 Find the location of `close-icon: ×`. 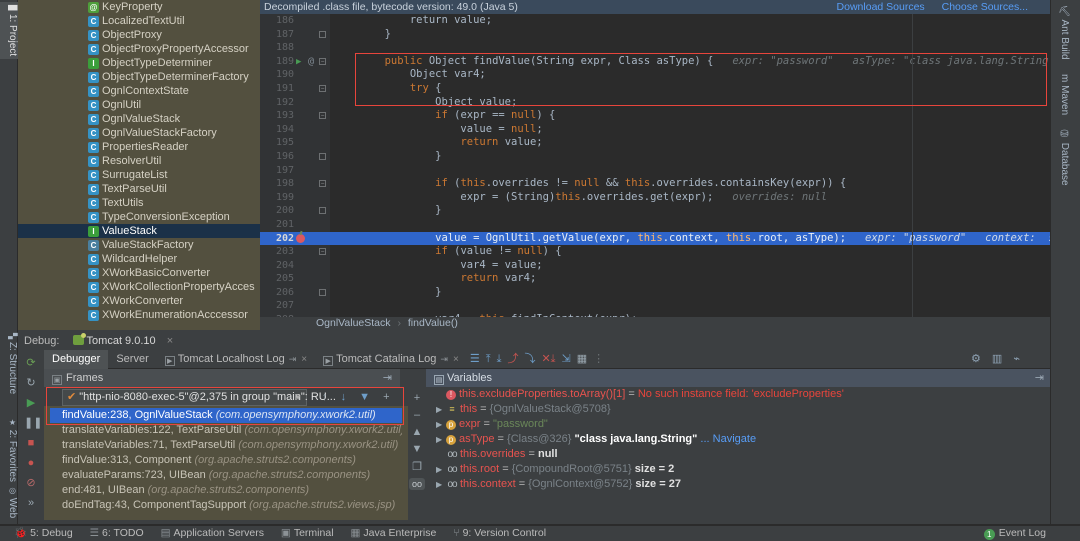

close-icon: × is located at coordinates (456, 359).